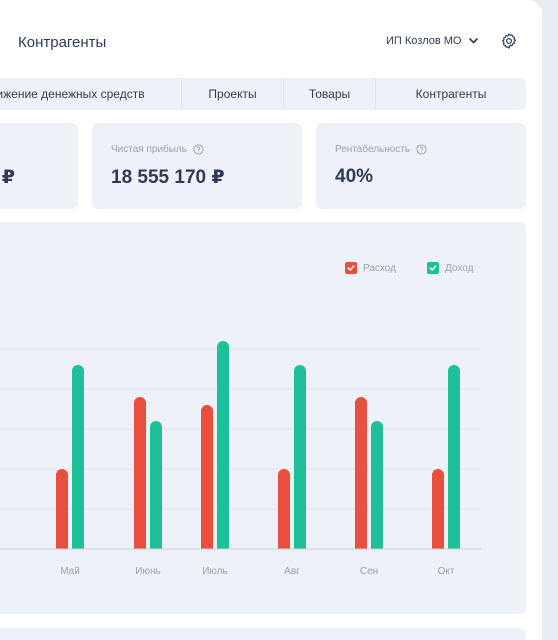 This screenshot has height=640, width=558. What do you see at coordinates (292, 571) in the screenshot?
I see `x-tick-label: Авг` at bounding box center [292, 571].